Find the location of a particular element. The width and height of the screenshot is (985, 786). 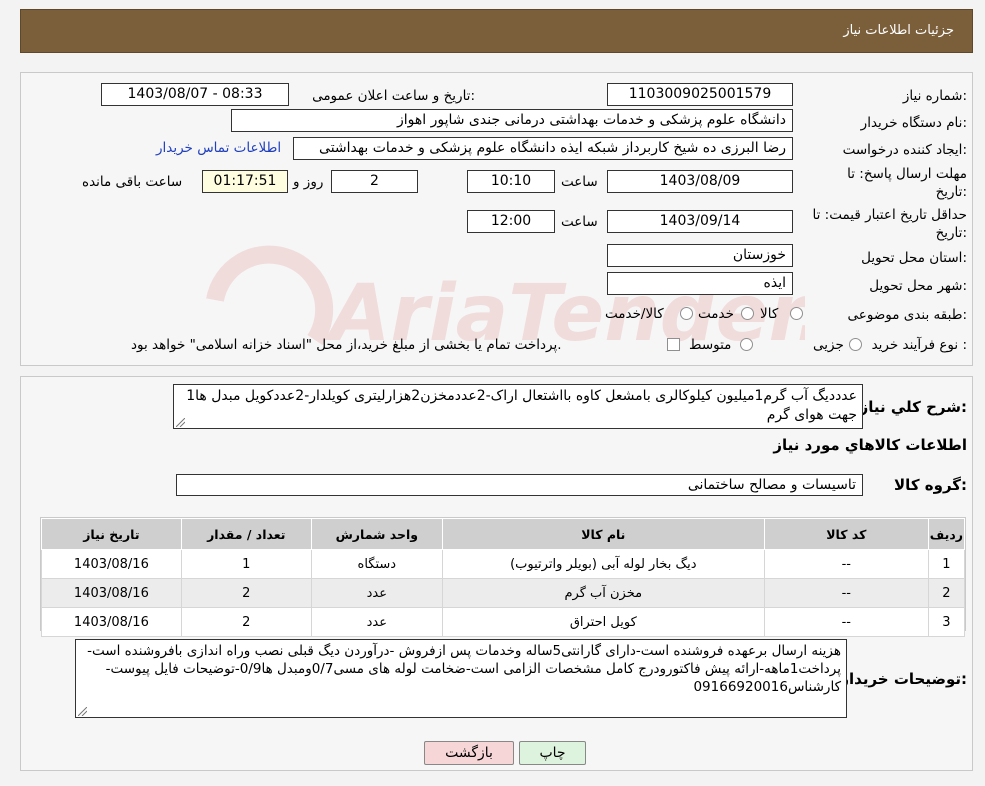

cell-row: 3 is located at coordinates (946, 622).